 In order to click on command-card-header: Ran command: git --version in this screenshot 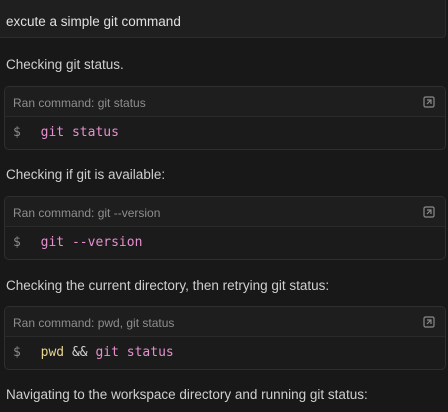, I will do `click(225, 212)`.